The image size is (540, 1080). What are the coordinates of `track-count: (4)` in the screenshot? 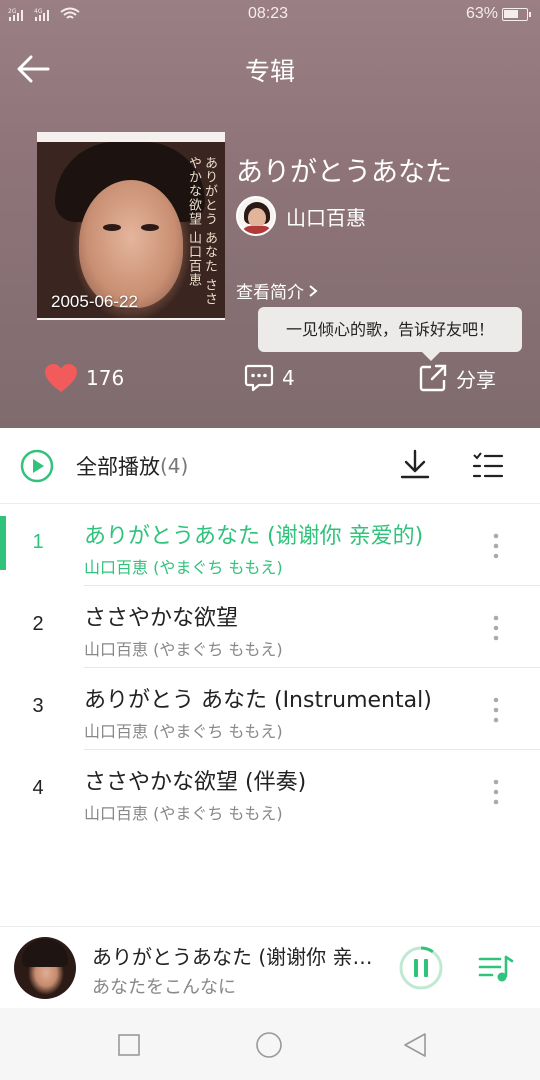 It's located at (174, 466).